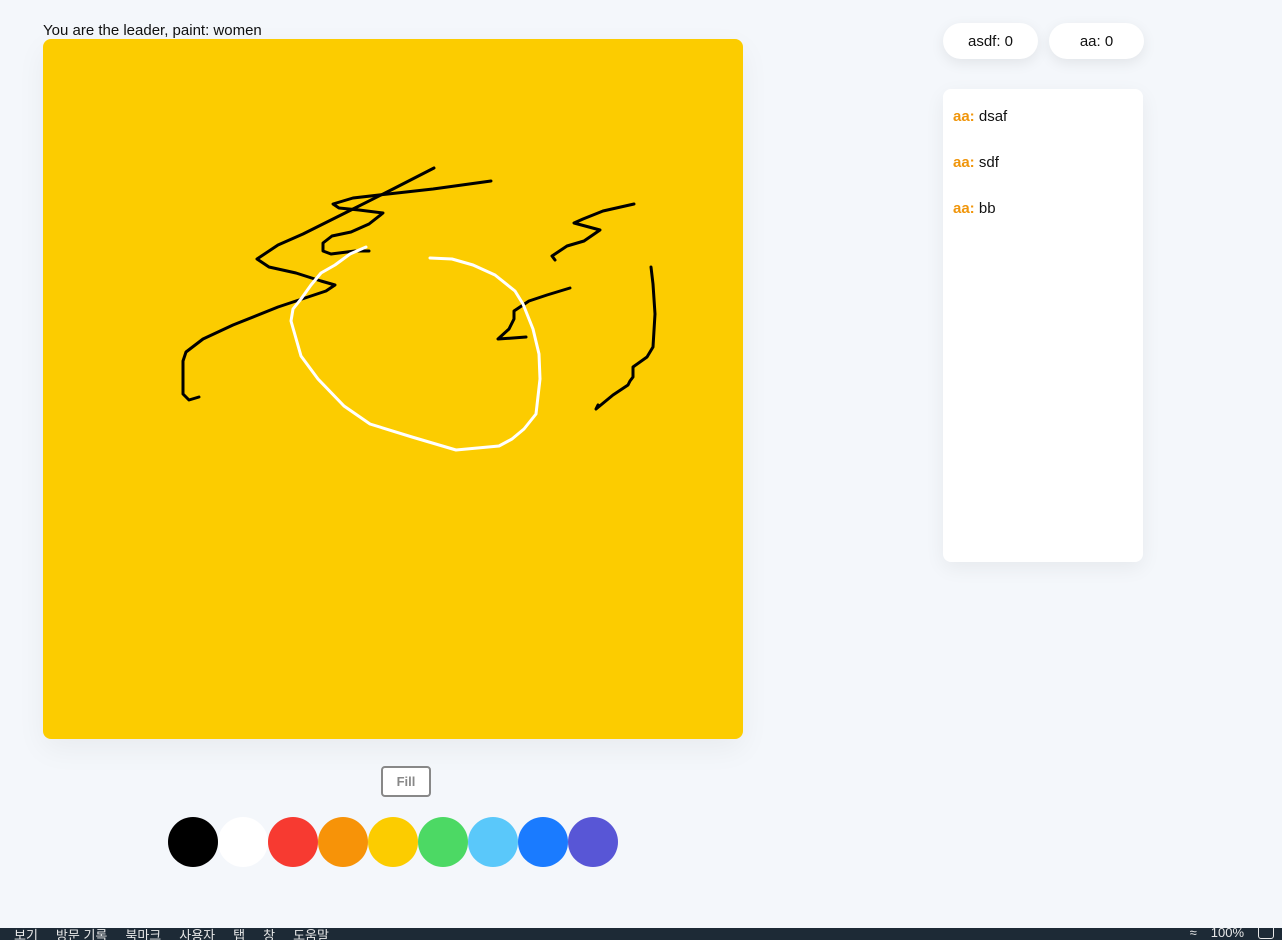 This screenshot has height=940, width=1282. Describe the element at coordinates (171, 934) in the screenshot. I see `menu-items: 보기 방문 기록 북마크 사용자 탭 창 도움말` at that location.